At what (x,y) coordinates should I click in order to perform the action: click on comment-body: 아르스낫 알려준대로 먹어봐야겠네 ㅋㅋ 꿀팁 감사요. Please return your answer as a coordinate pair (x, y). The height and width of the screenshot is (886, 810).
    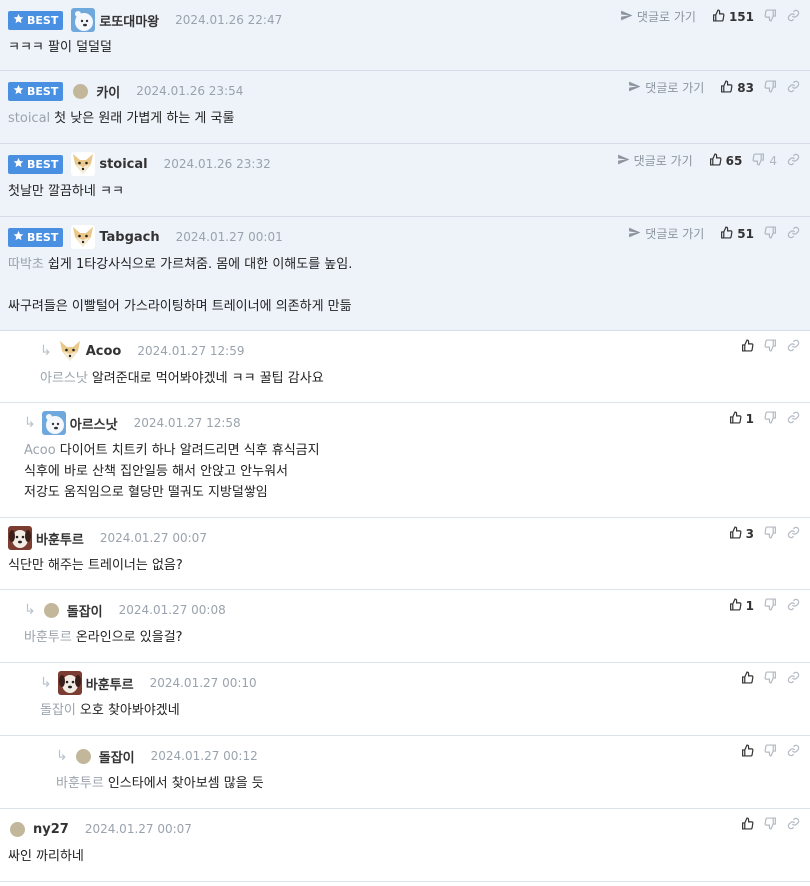
    Looking at the image, I should click on (421, 380).